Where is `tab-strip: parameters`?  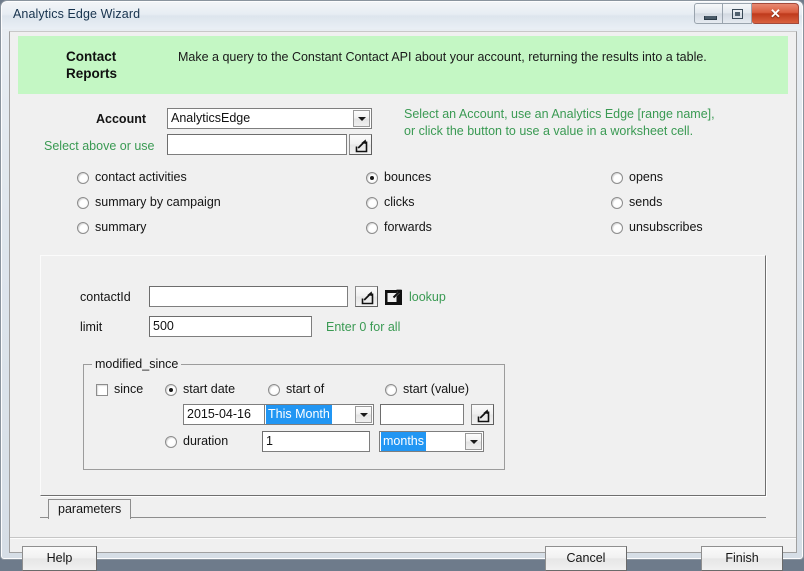
tab-strip: parameters is located at coordinates (403, 508).